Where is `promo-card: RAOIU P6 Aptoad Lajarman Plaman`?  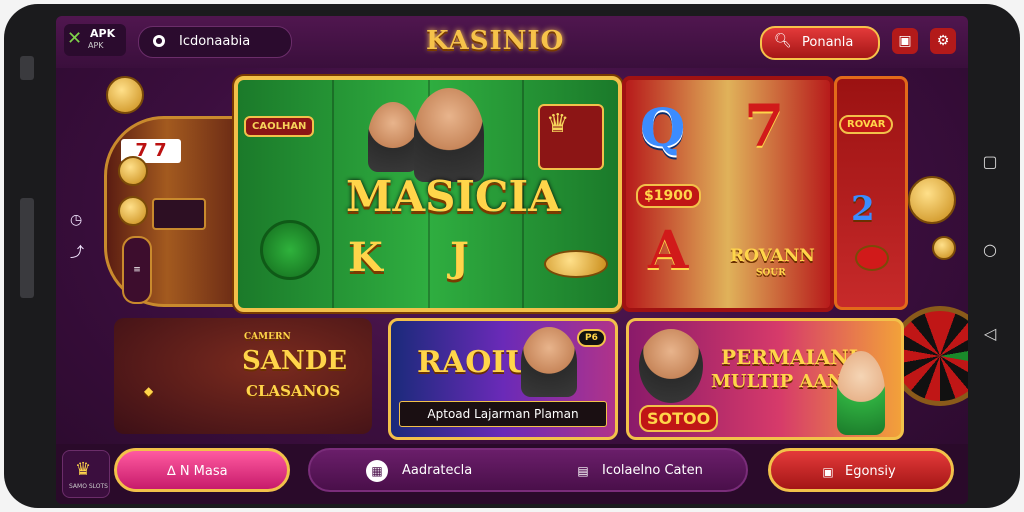
promo-card: RAOIU P6 Aptoad Lajarman Plaman is located at coordinates (503, 379).